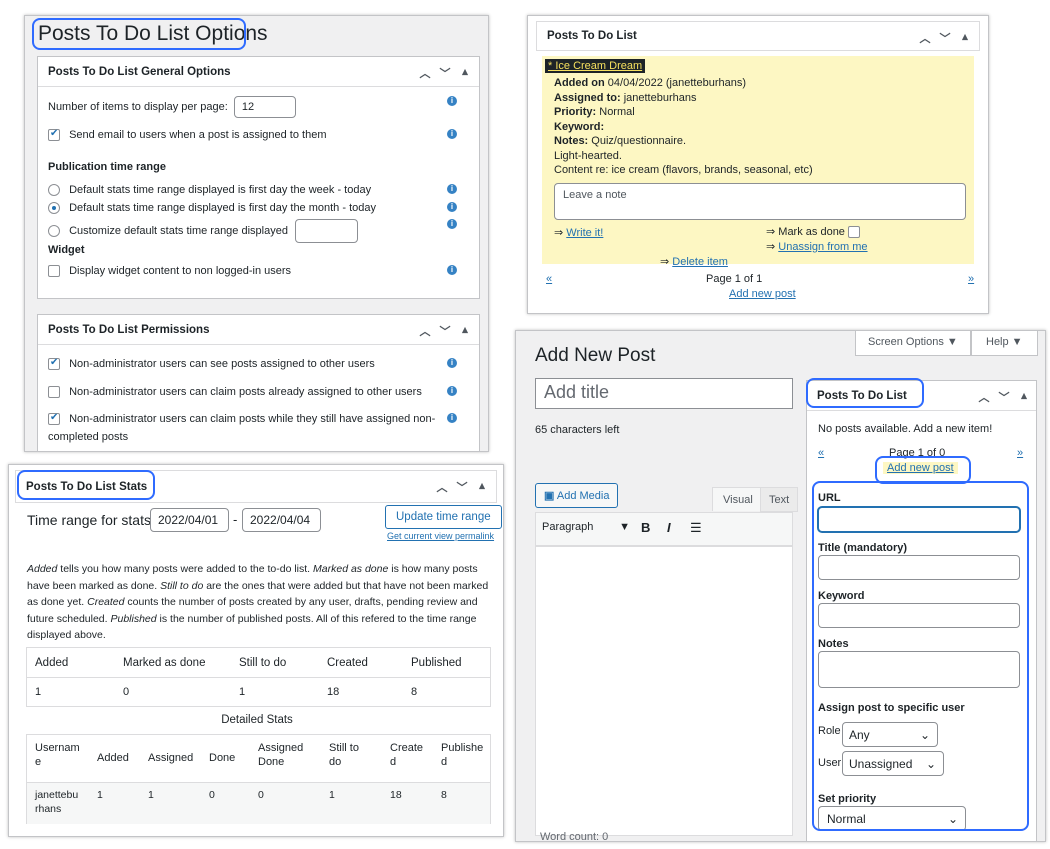 The width and height of the screenshot is (1050, 849). I want to click on notes-line-2: Light-hearted., so click(588, 155).